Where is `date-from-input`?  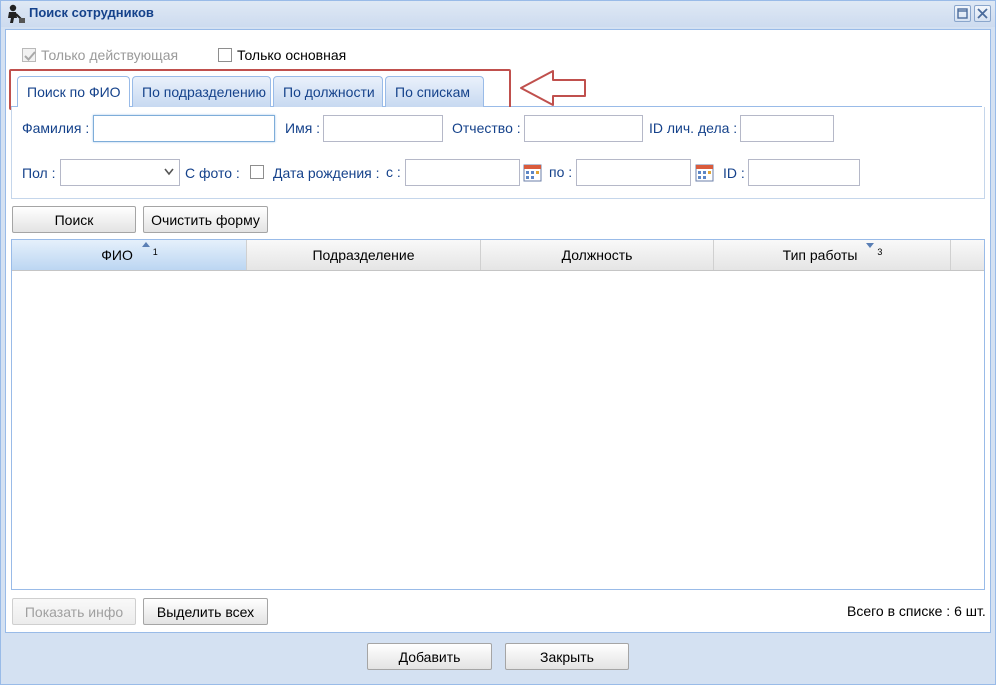 date-from-input is located at coordinates (462, 172).